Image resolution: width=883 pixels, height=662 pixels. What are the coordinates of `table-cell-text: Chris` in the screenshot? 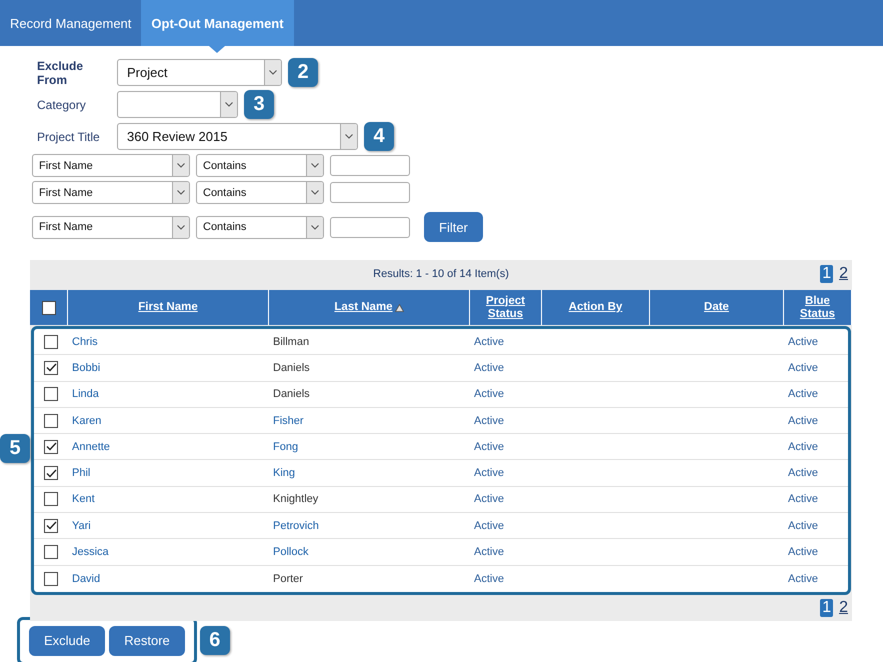 It's located at (85, 342).